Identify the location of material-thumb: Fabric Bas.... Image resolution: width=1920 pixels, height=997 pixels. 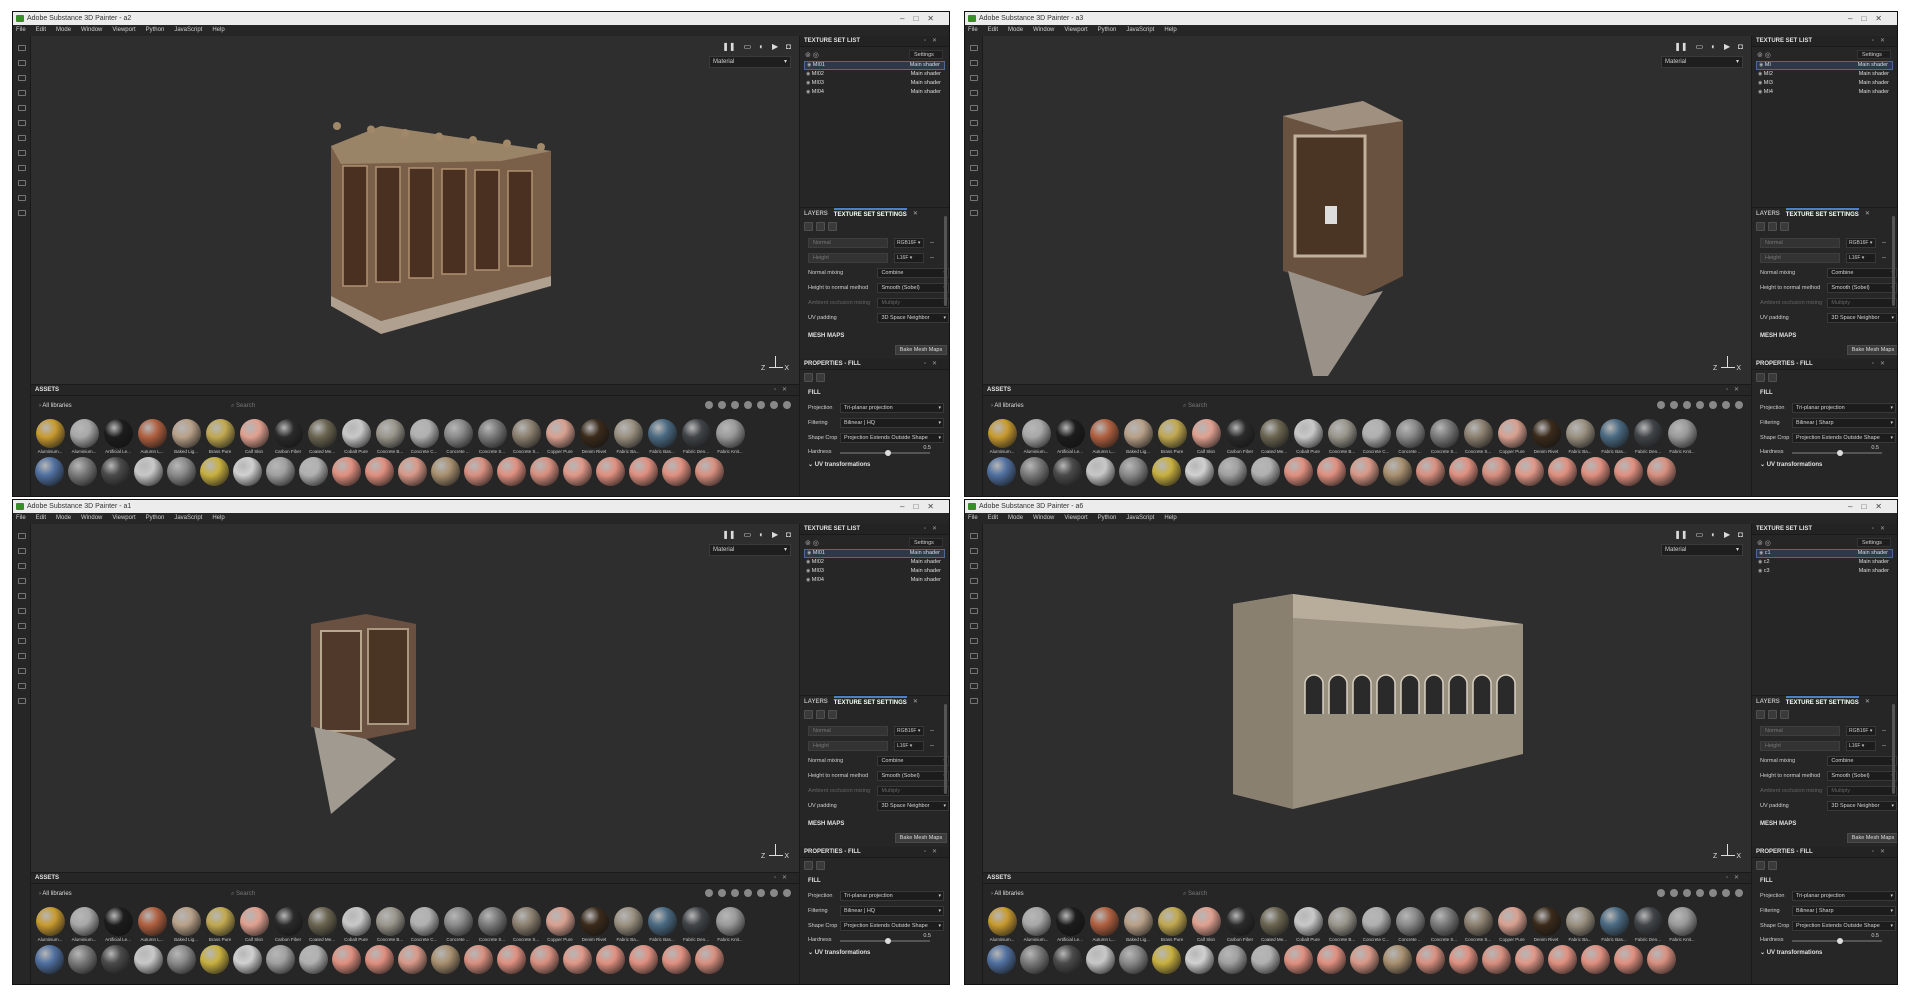
(662, 924).